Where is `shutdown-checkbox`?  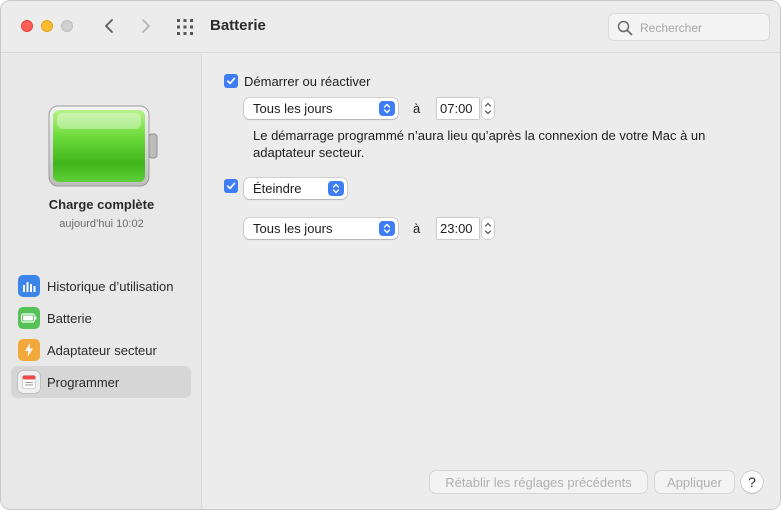 shutdown-checkbox is located at coordinates (231, 186).